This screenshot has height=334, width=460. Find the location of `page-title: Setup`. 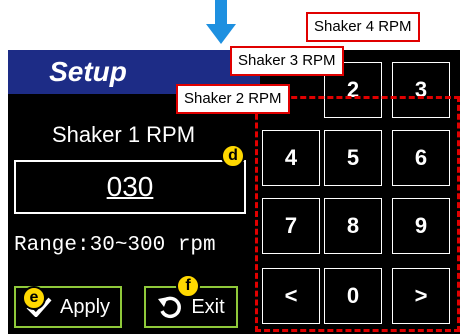

page-title: Setup is located at coordinates (88, 71).